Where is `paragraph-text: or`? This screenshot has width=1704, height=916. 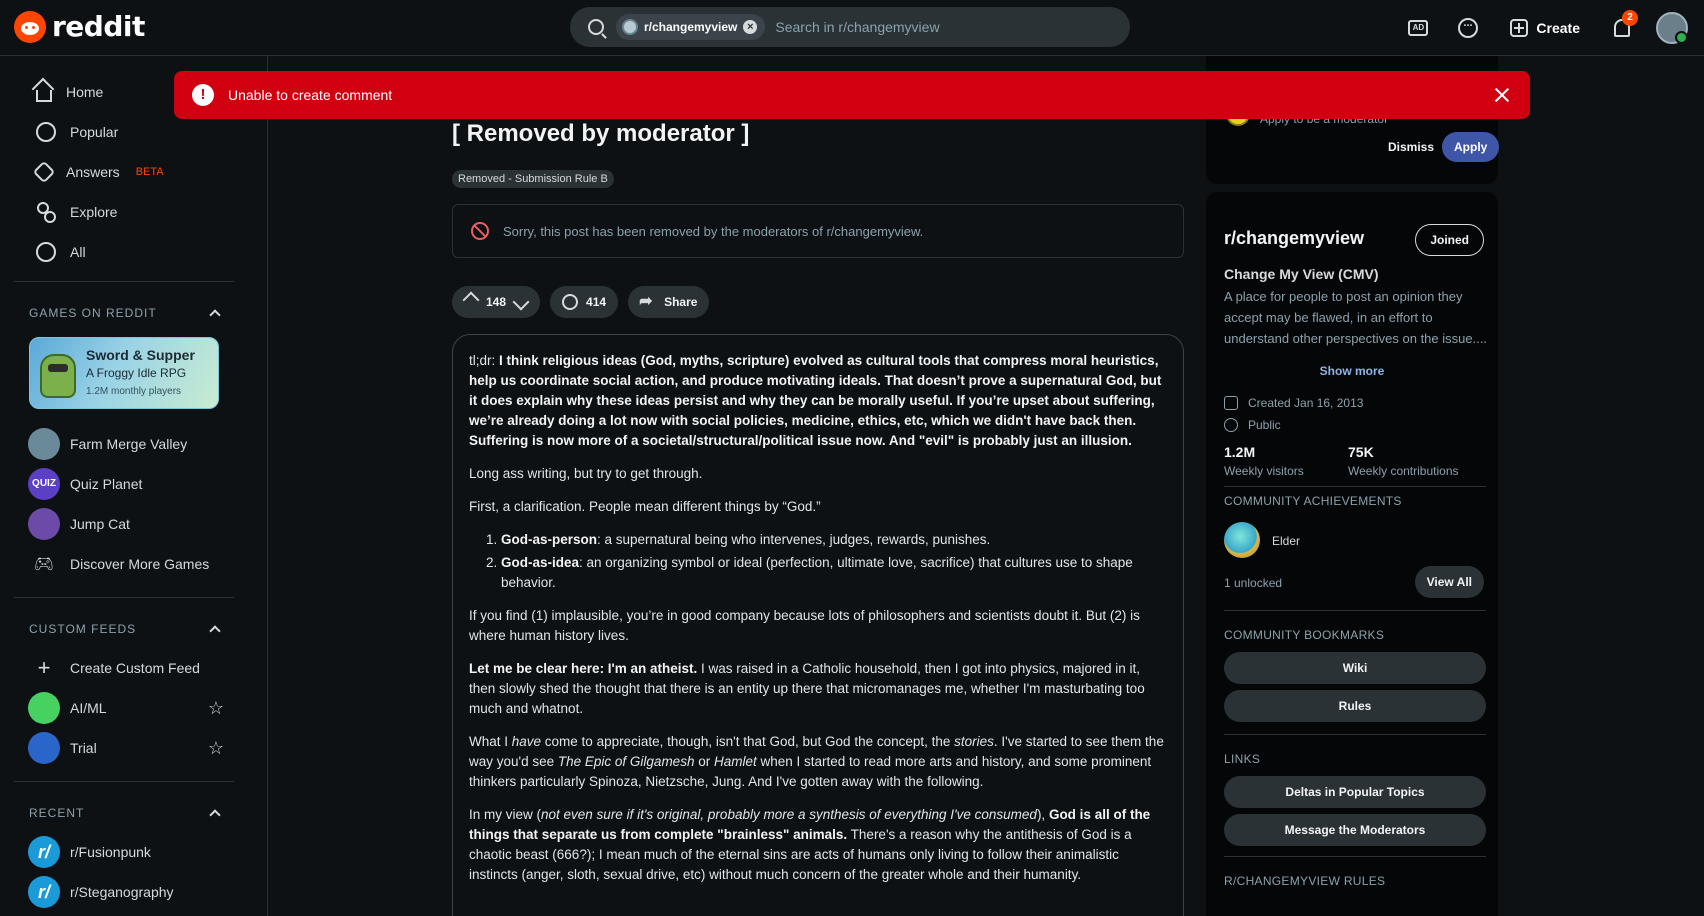
paragraph-text: or is located at coordinates (704, 761).